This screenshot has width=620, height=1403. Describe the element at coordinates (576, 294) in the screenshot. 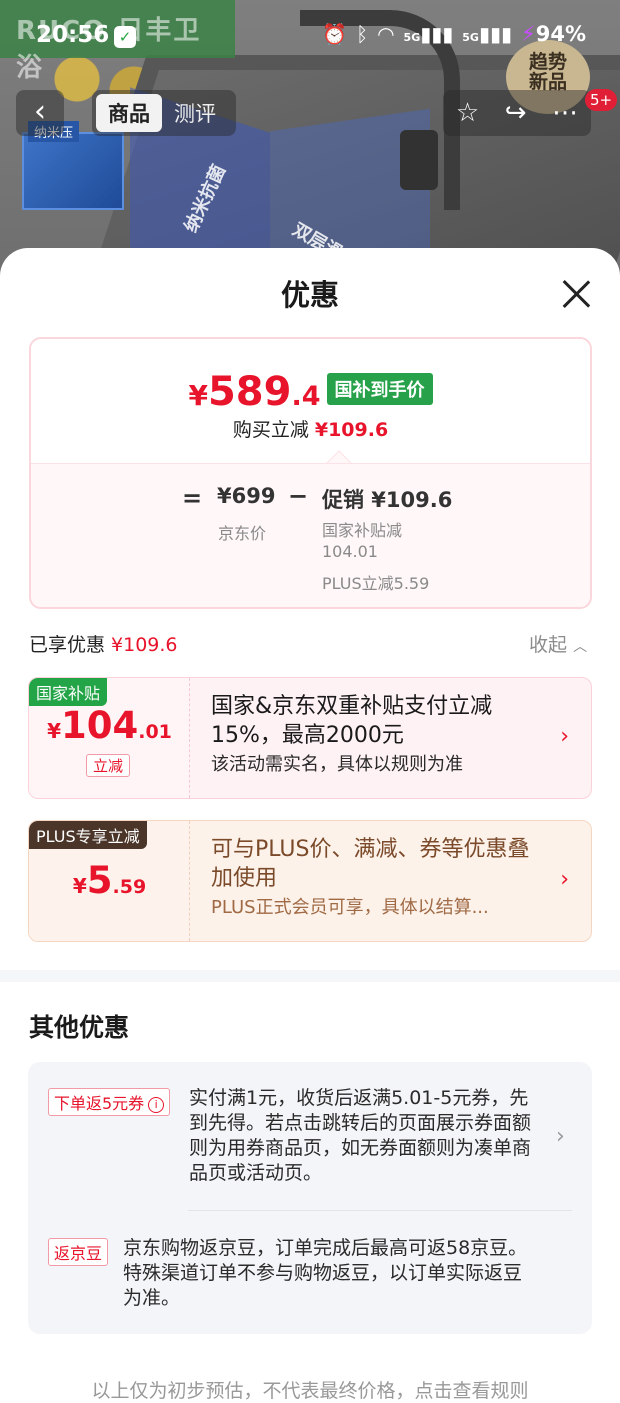

I see `close-button` at that location.